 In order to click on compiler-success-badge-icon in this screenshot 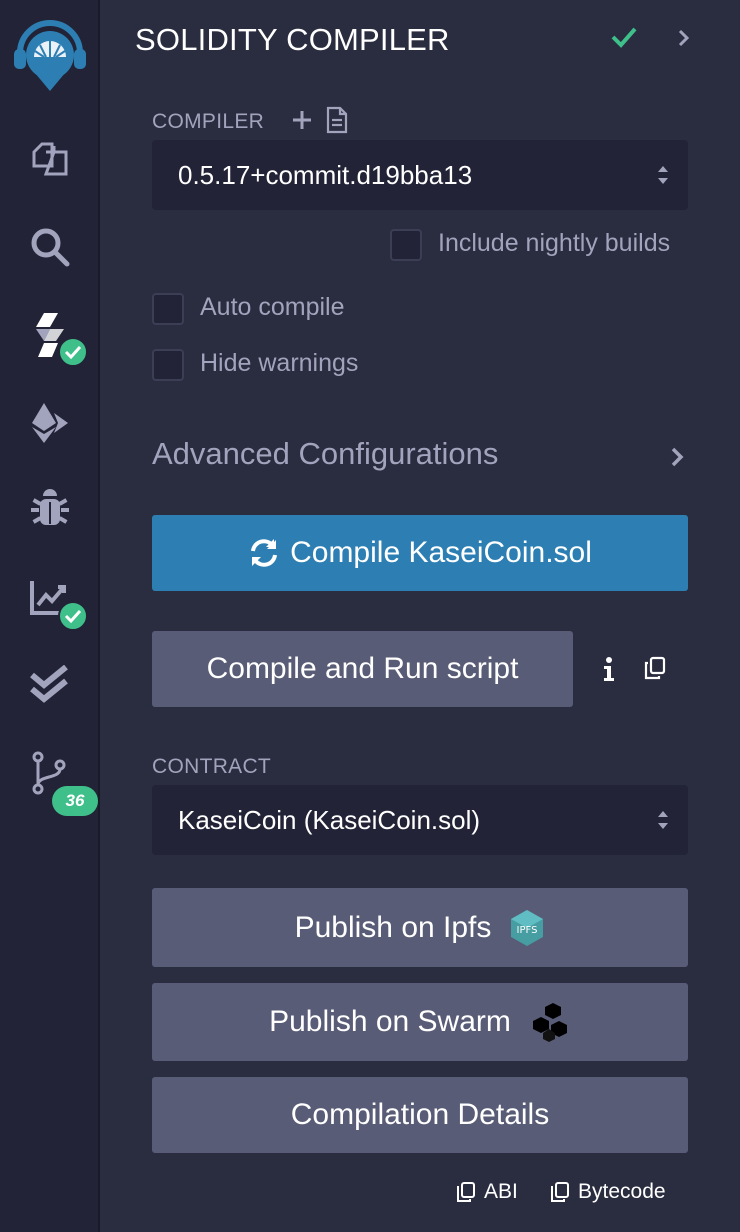, I will do `click(73, 352)`.